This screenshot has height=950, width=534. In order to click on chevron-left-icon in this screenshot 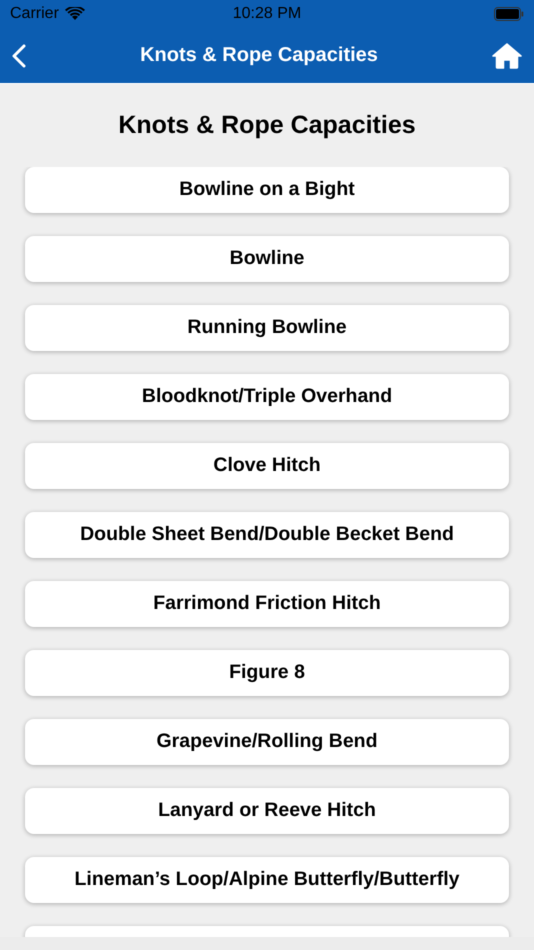, I will do `click(19, 56)`.